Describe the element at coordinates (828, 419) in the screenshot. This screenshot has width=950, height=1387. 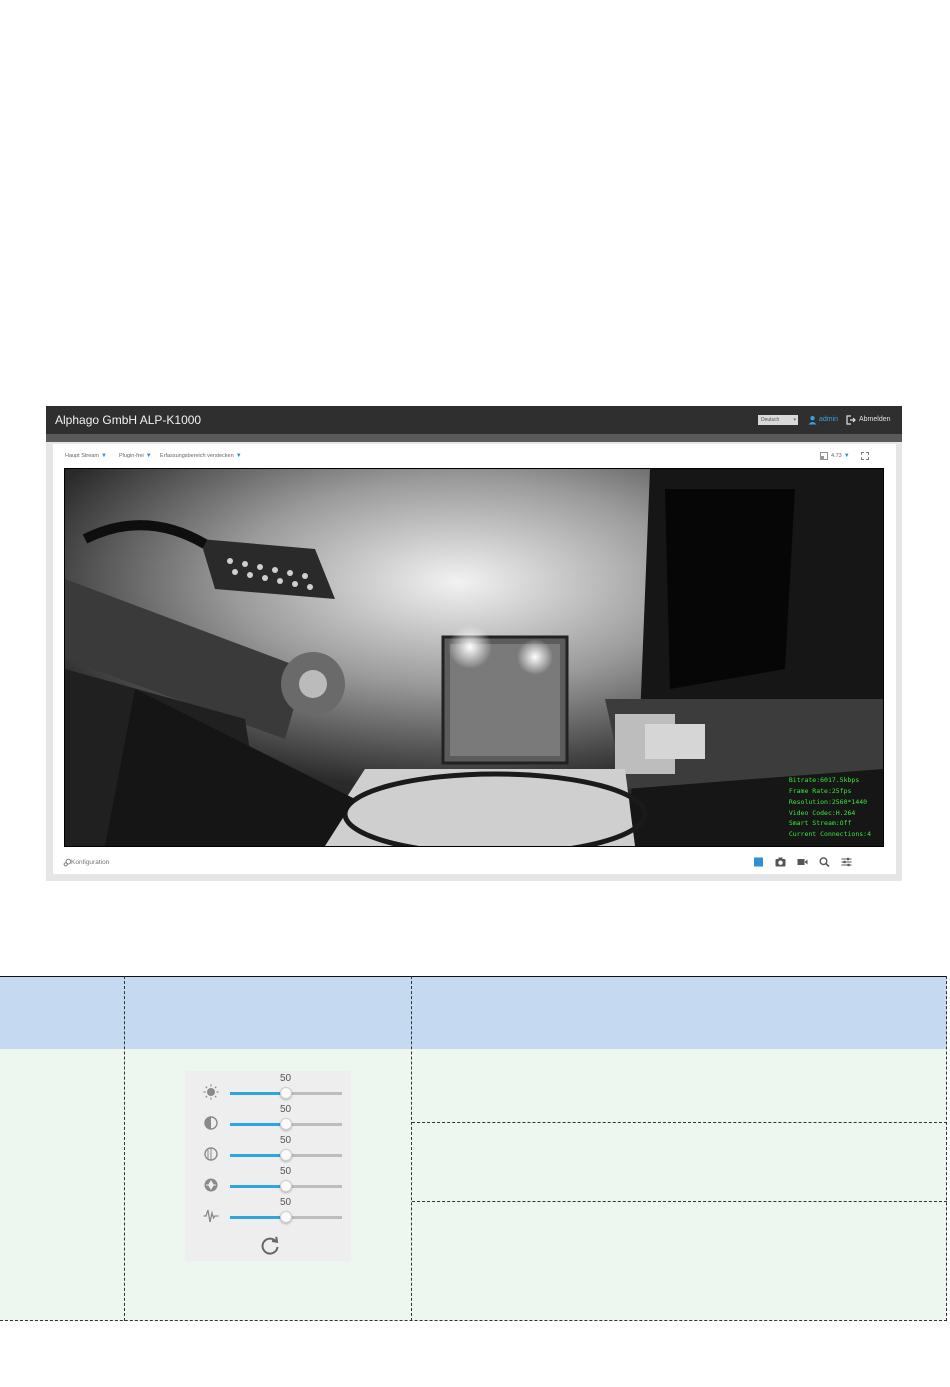
I see `user-name: admin` at that location.